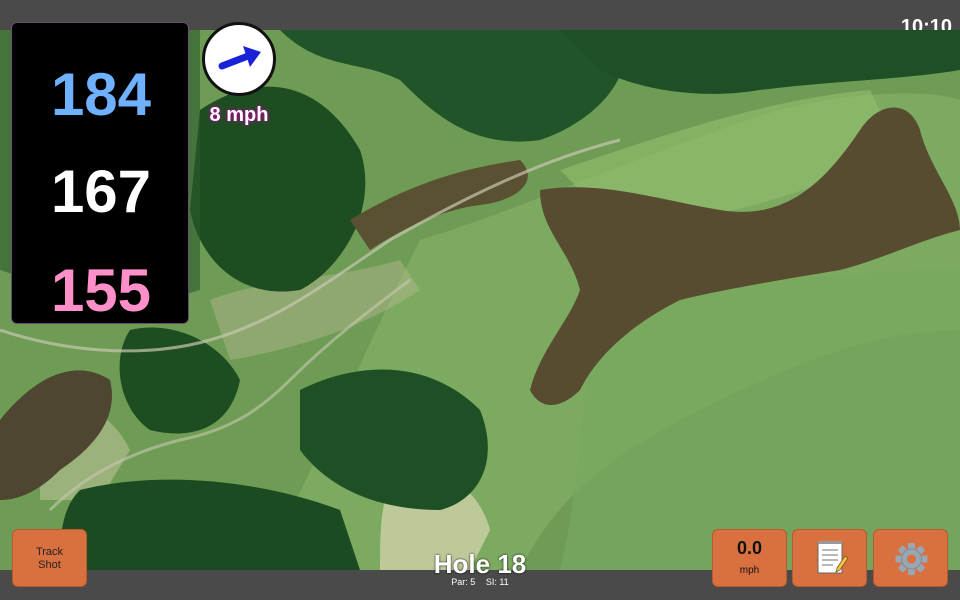 The height and width of the screenshot is (600, 960). Describe the element at coordinates (833, 557) in the screenshot. I see `notepad-icon` at that location.